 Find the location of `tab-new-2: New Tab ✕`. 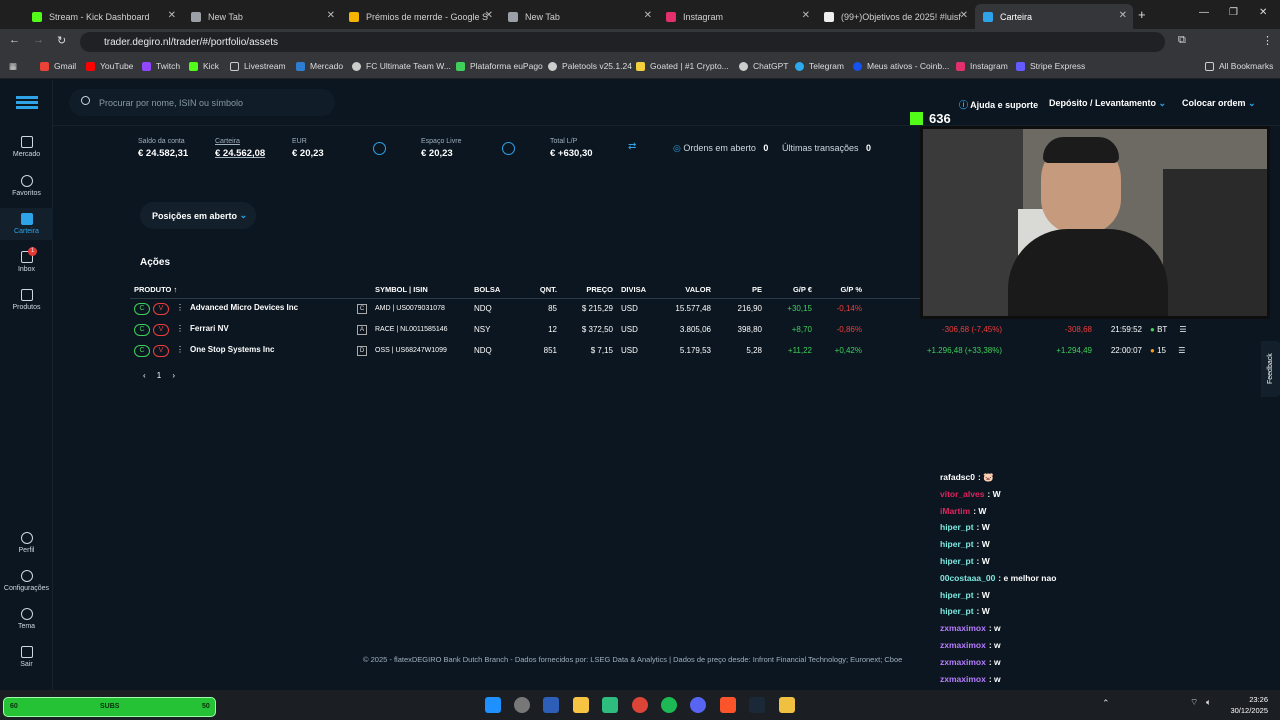

tab-new-2: New Tab ✕ is located at coordinates (579, 16).